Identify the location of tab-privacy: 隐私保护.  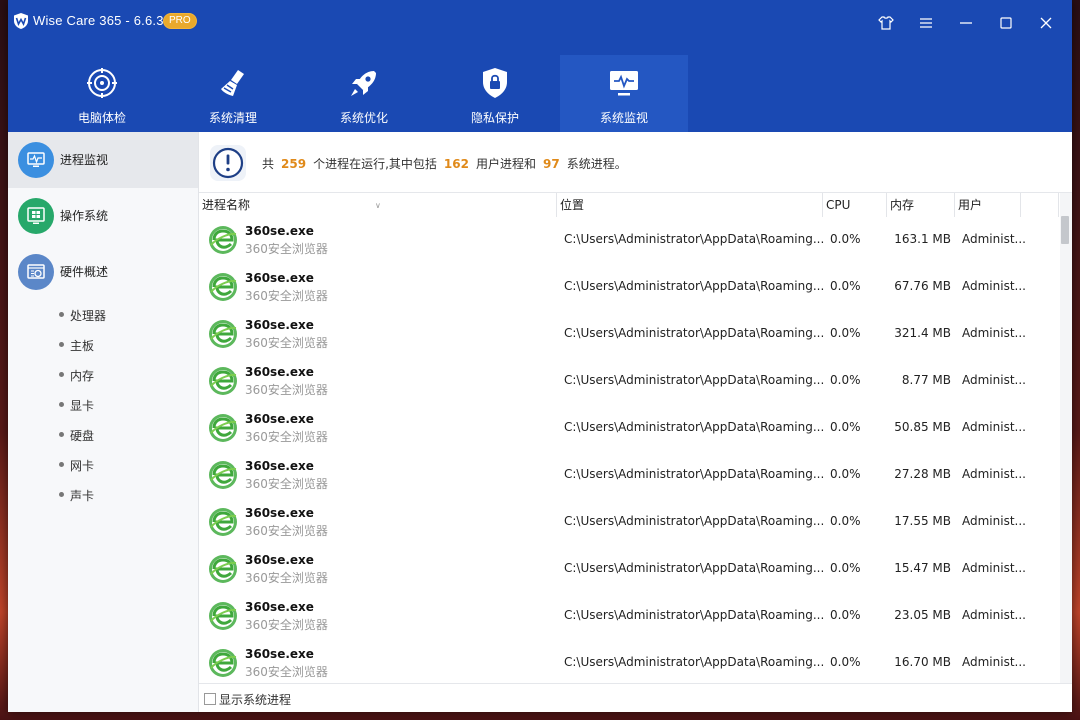
(495, 93).